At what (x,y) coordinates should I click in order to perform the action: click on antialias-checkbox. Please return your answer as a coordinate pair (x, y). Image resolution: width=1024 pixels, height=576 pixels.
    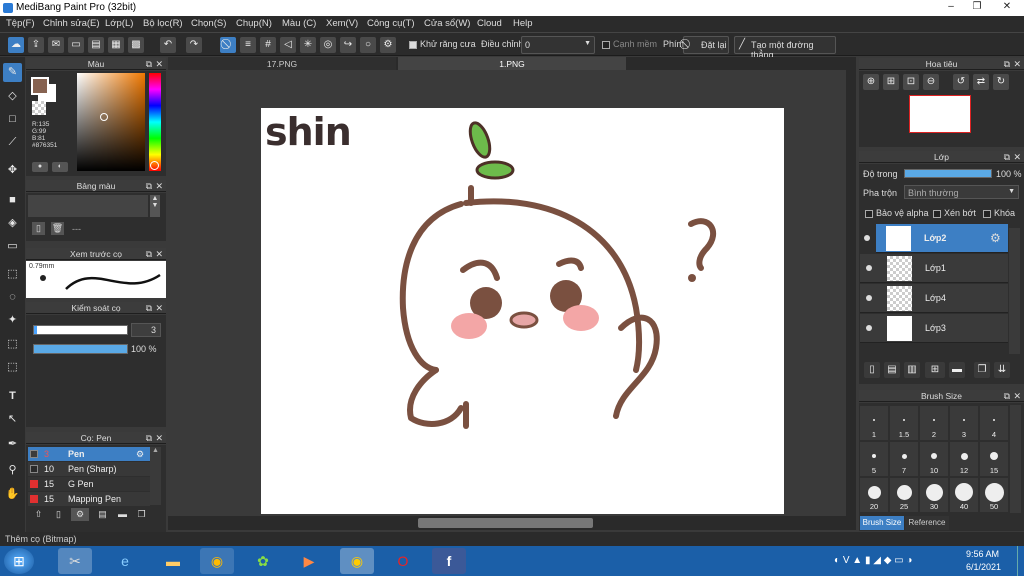
    Looking at the image, I should click on (413, 44).